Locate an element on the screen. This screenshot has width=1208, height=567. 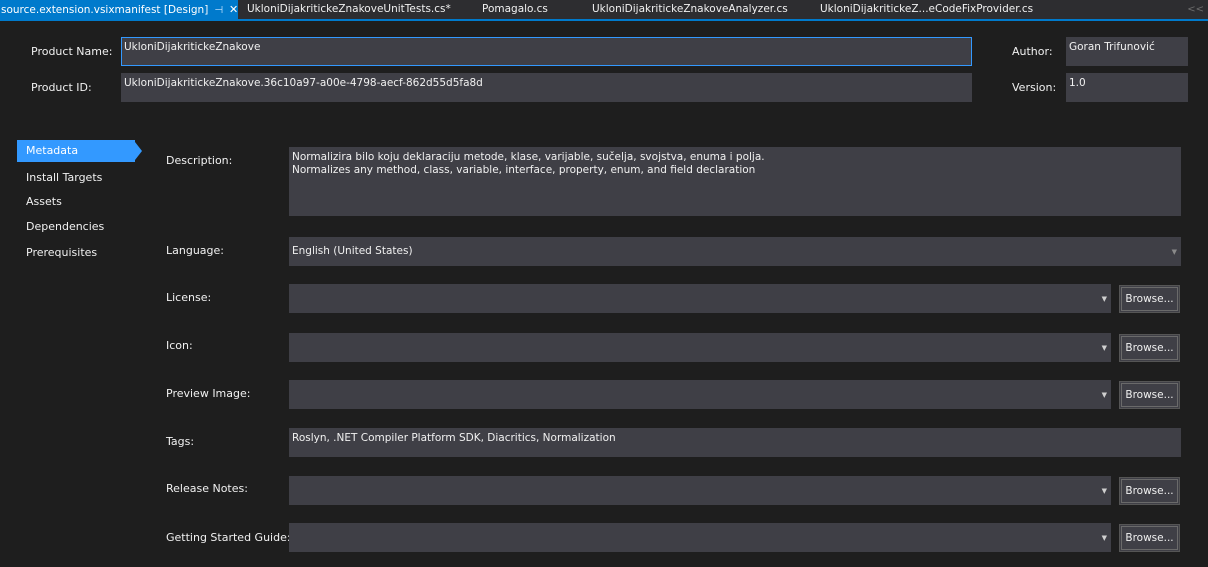
tab-label: Pomagalo.cs is located at coordinates (515, 9).